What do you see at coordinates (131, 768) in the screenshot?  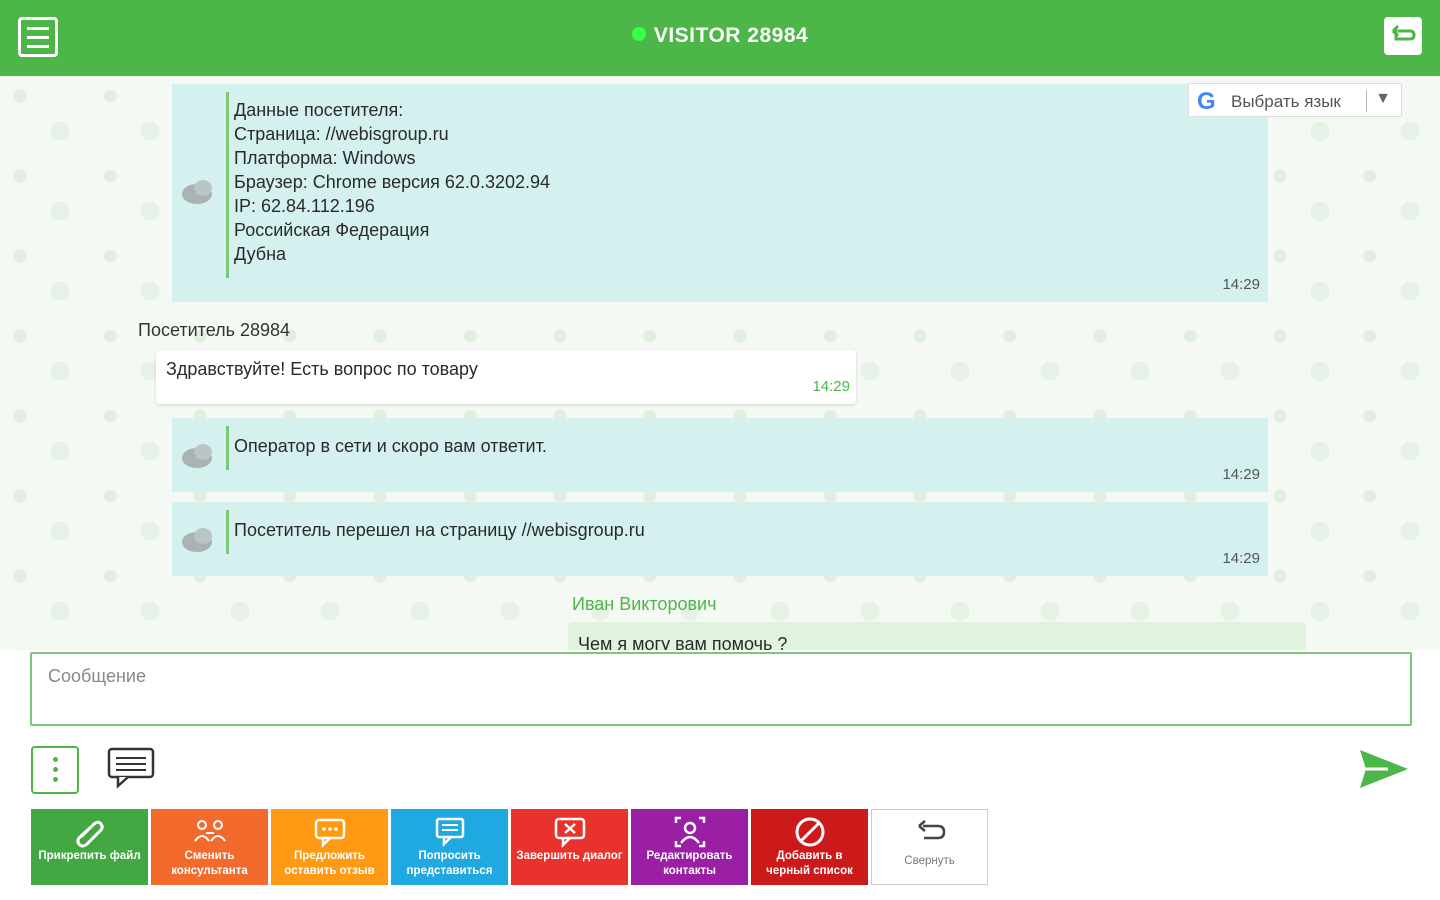 I see `templates-icon` at bounding box center [131, 768].